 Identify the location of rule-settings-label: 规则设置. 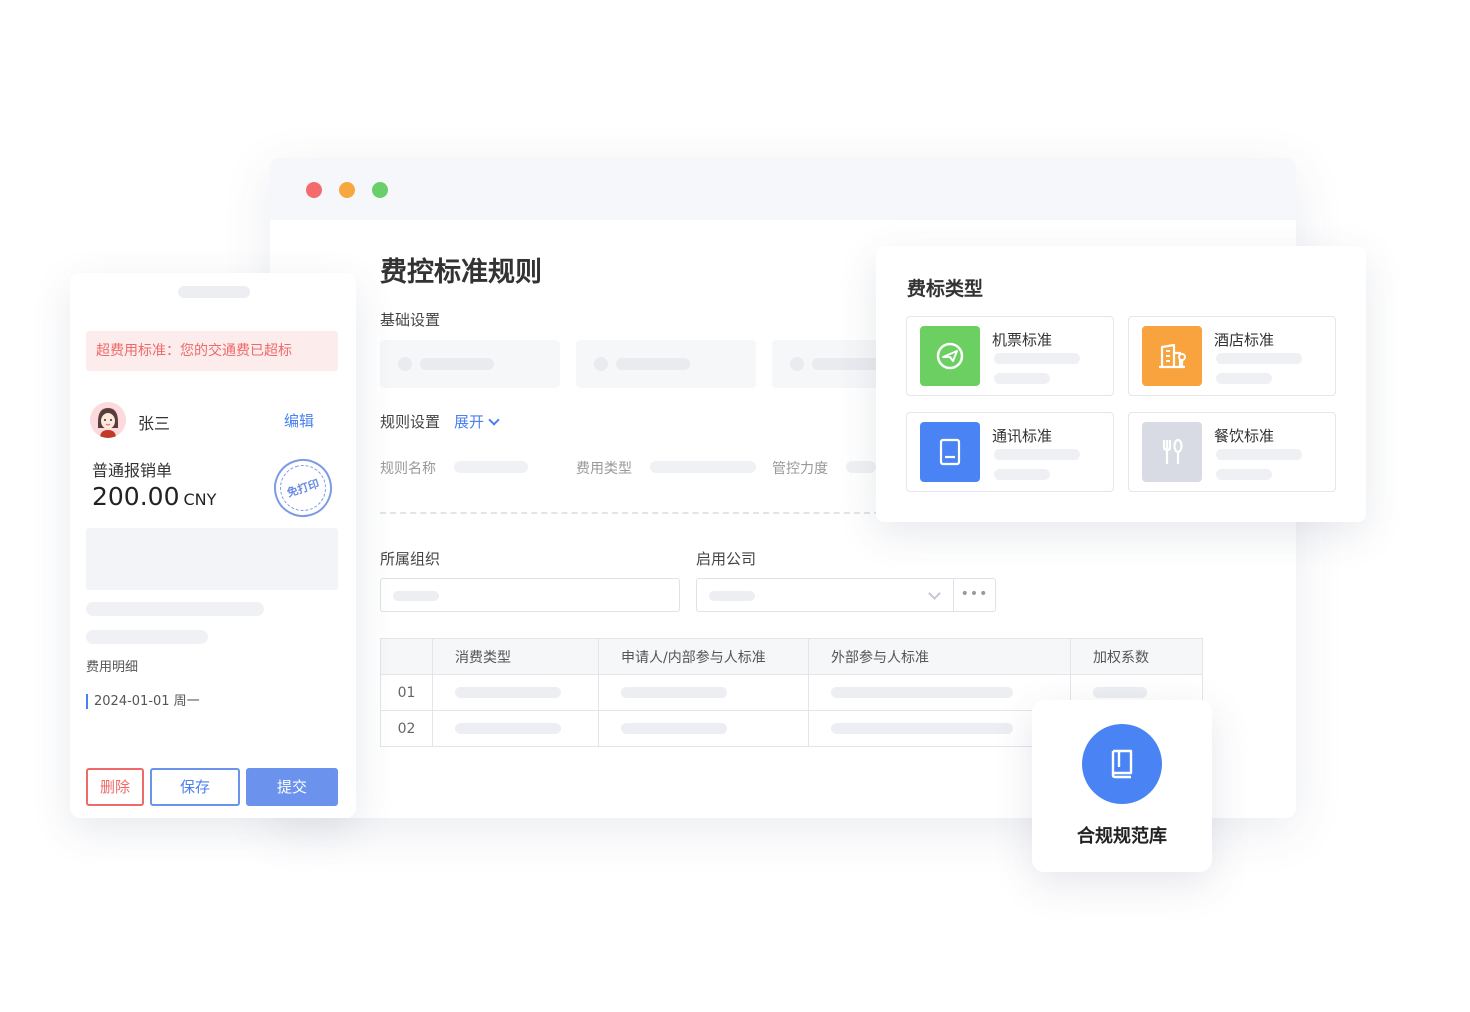
(410, 422).